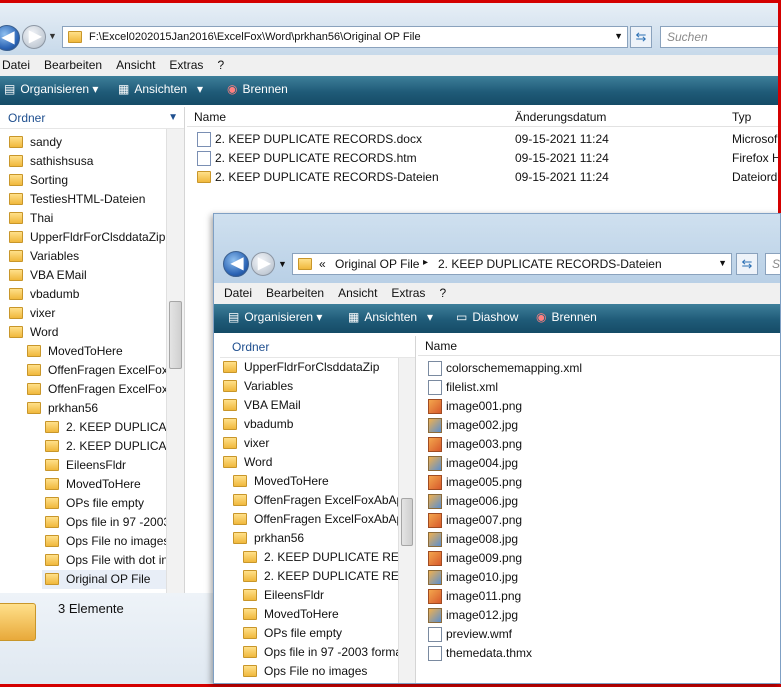 The width and height of the screenshot is (781, 687). I want to click on tree-item: Thai, so click(86, 218).